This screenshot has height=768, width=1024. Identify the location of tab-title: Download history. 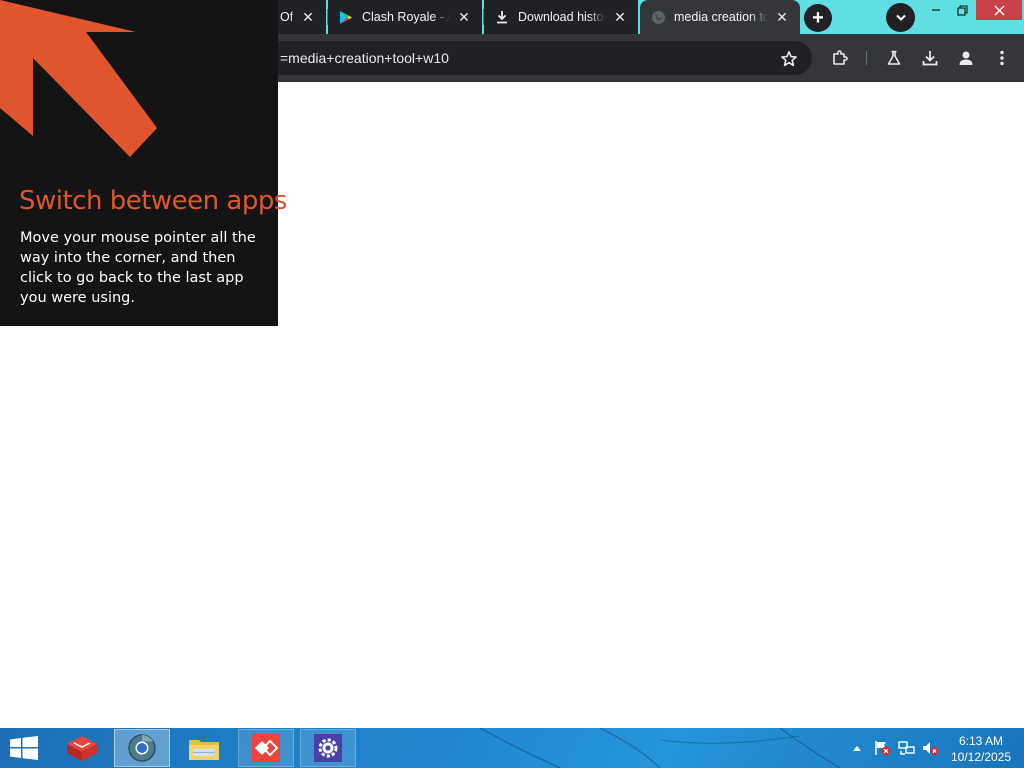
(562, 17).